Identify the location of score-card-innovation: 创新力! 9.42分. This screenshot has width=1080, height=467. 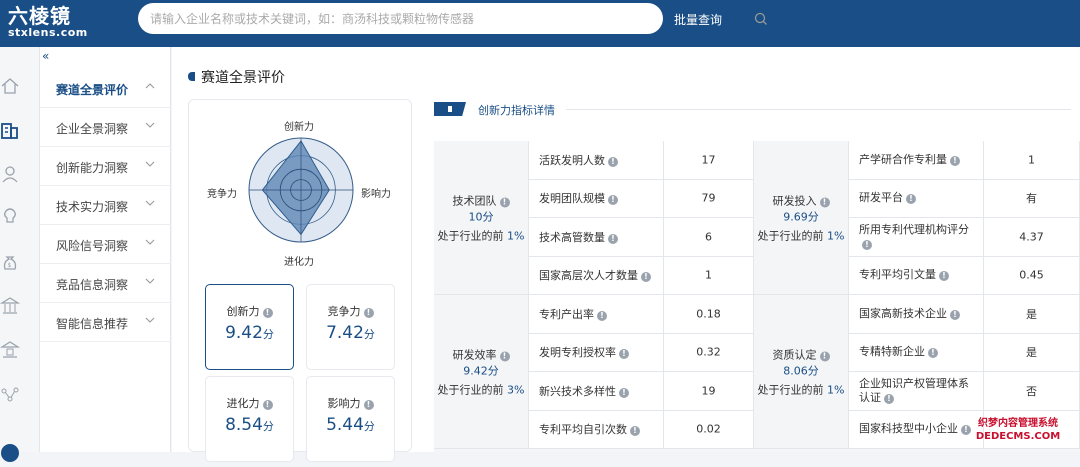
(249, 327).